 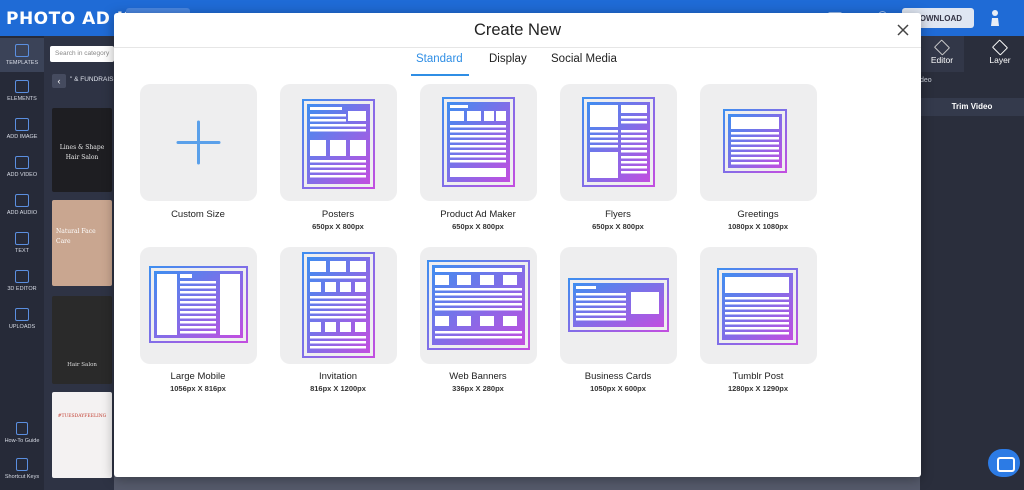 I want to click on editor-icon, so click(x=942, y=47).